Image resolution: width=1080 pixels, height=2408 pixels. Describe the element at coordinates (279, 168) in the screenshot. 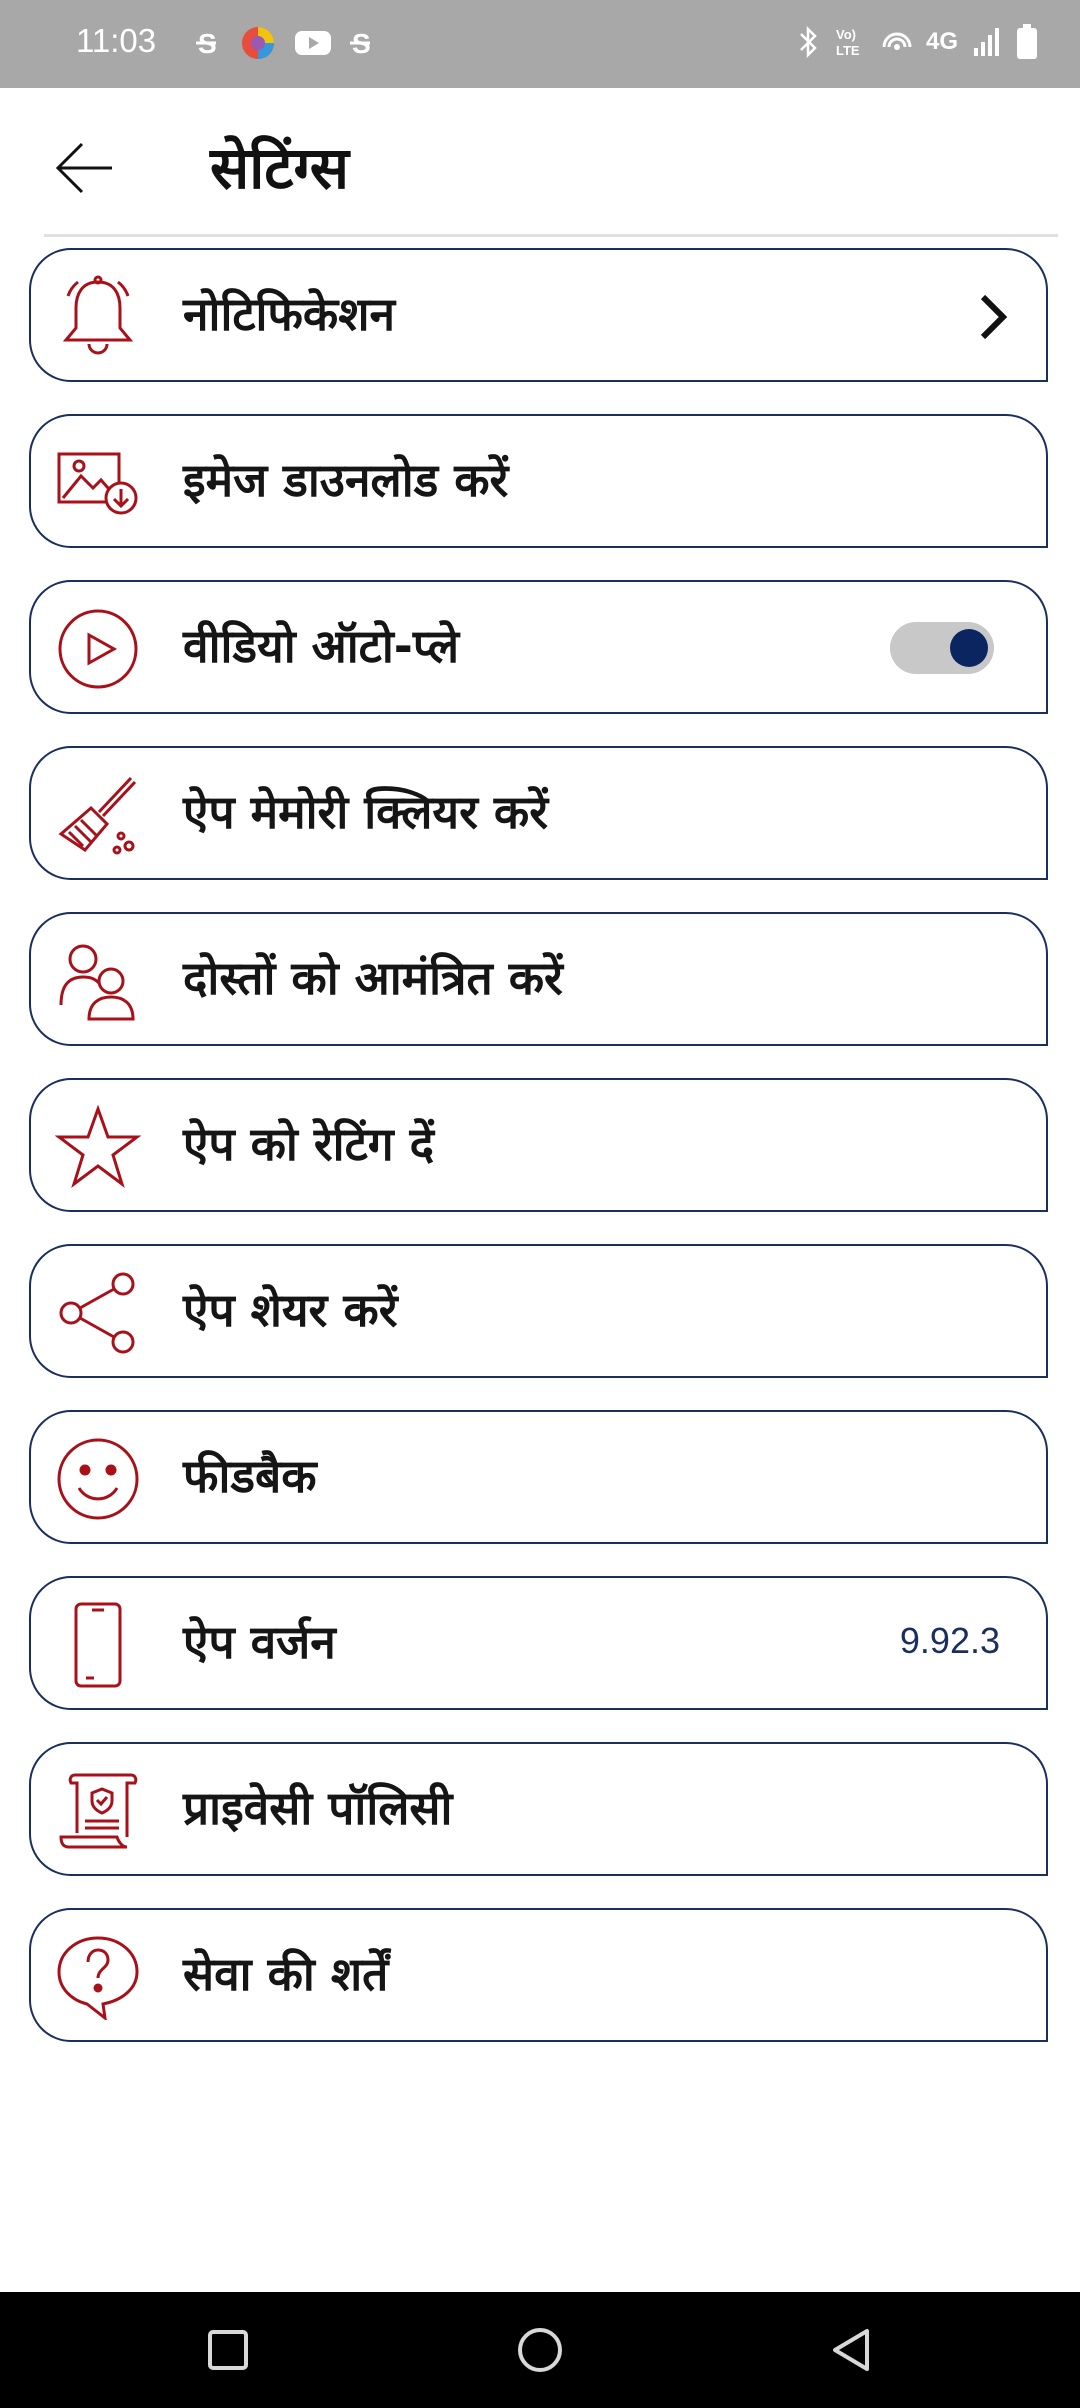

I see `page-title: सेटिंग्स` at that location.